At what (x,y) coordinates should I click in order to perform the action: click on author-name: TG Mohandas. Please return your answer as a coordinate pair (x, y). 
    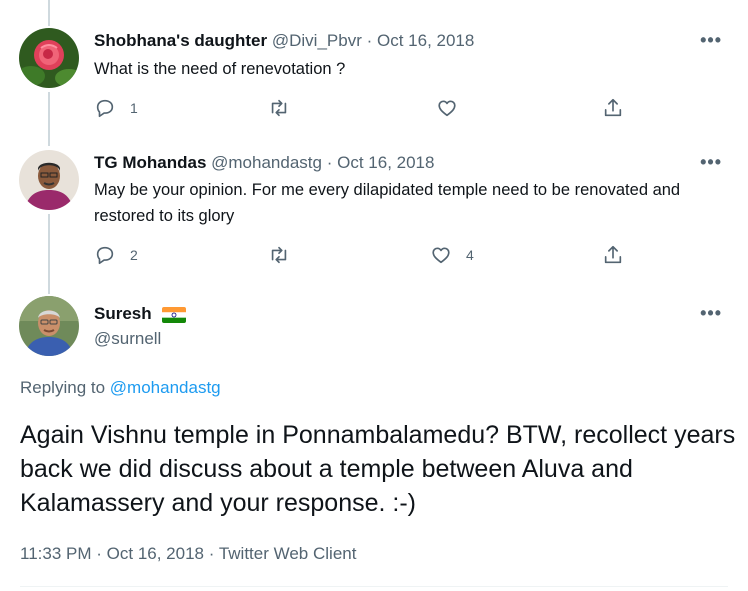
    Looking at the image, I should click on (150, 162).